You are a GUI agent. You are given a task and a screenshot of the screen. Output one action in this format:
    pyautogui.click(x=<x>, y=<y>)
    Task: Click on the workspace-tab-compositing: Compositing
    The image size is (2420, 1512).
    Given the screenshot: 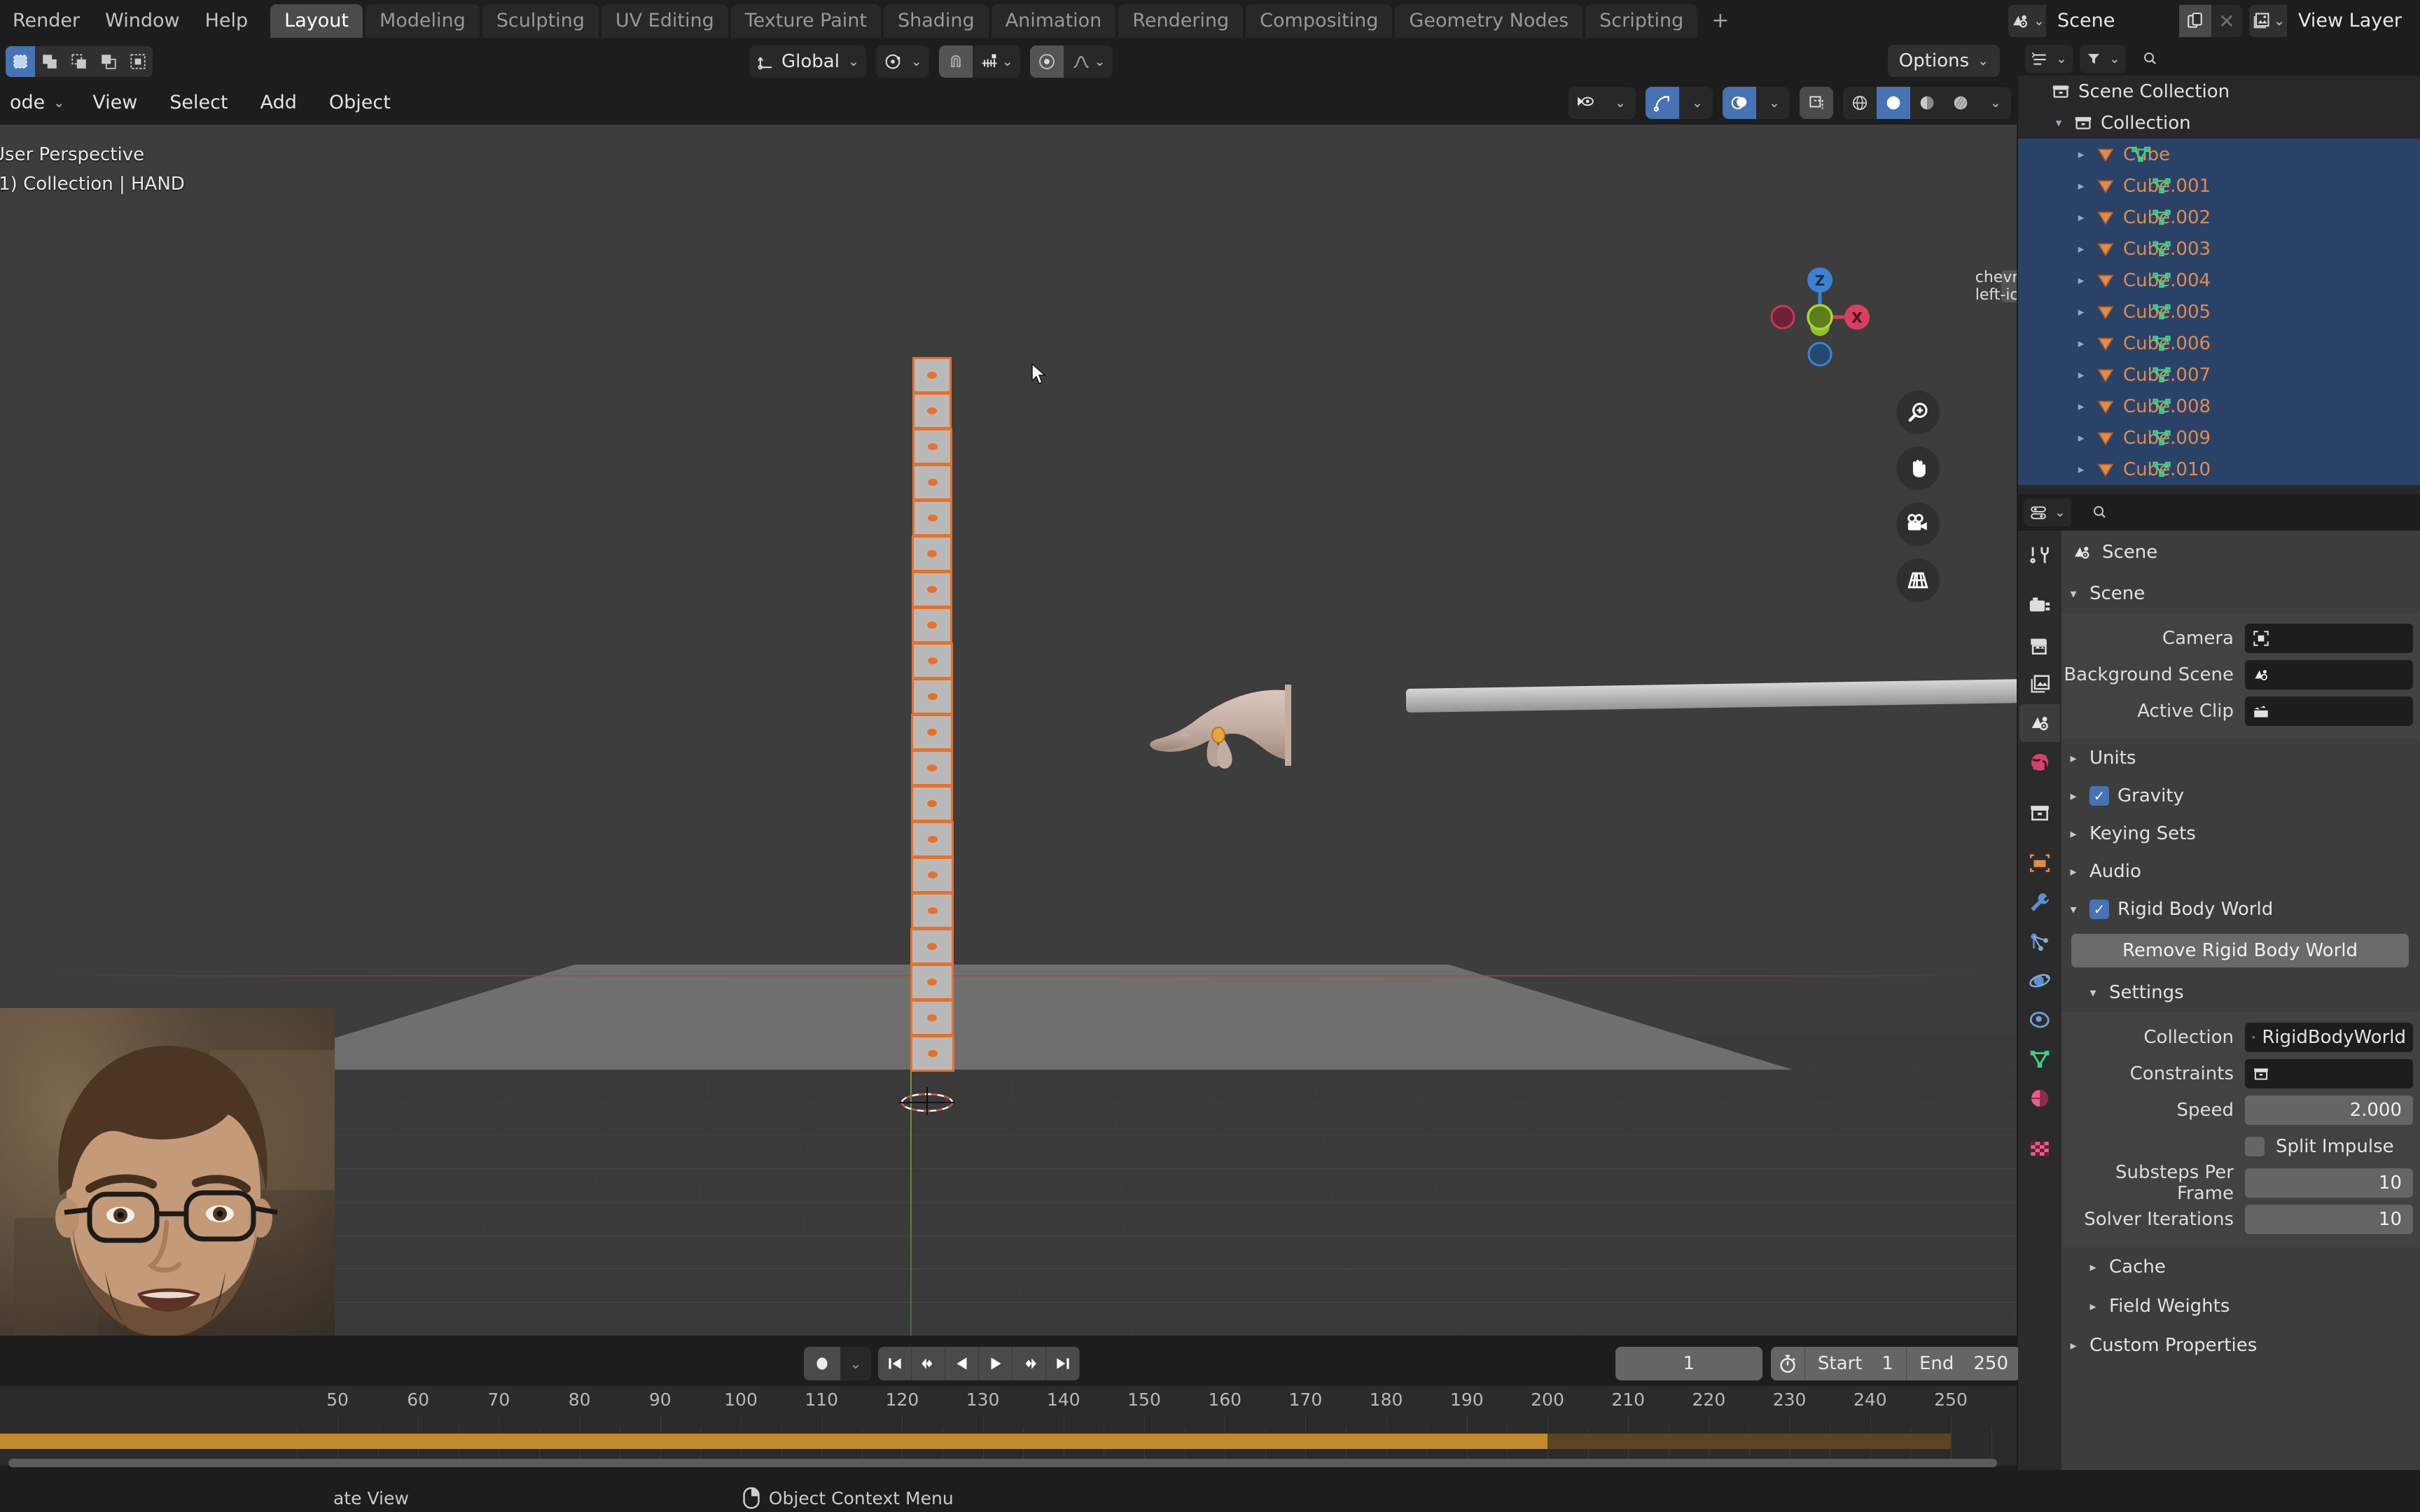 What is the action you would take?
    pyautogui.click(x=1319, y=21)
    